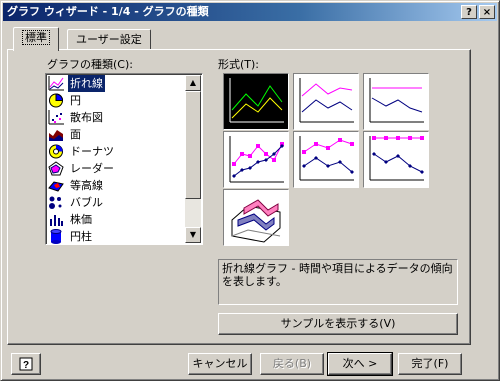 This screenshot has width=500, height=381. What do you see at coordinates (239, 64) in the screenshot?
I see `subtype-label: 形式(T):` at bounding box center [239, 64].